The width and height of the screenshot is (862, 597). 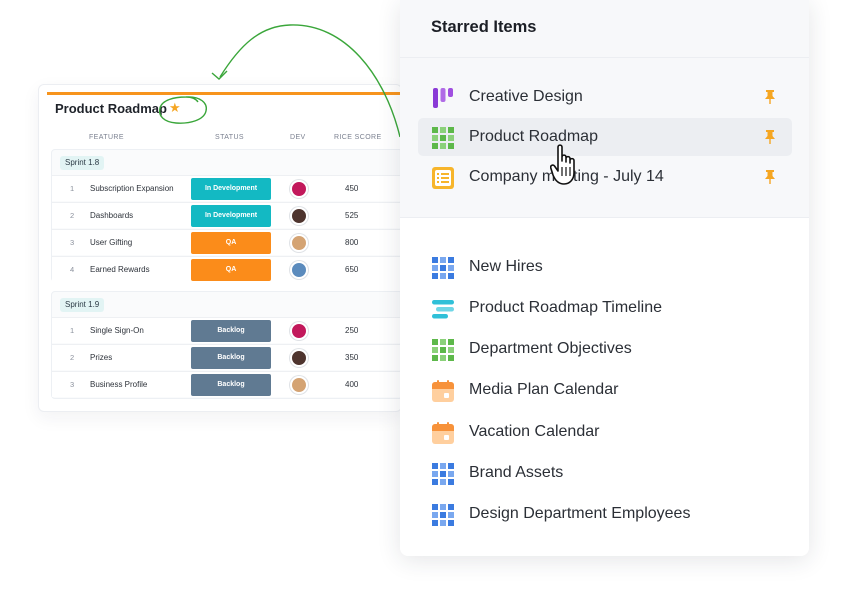 What do you see at coordinates (562, 164) in the screenshot?
I see `hand-cursor-icon` at bounding box center [562, 164].